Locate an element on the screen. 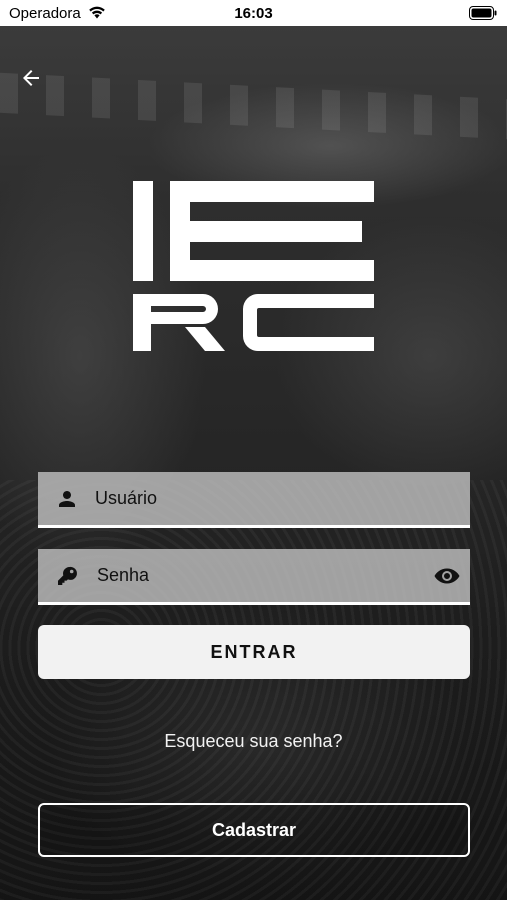 This screenshot has height=900, width=507. arrow-left-icon is located at coordinates (31, 80).